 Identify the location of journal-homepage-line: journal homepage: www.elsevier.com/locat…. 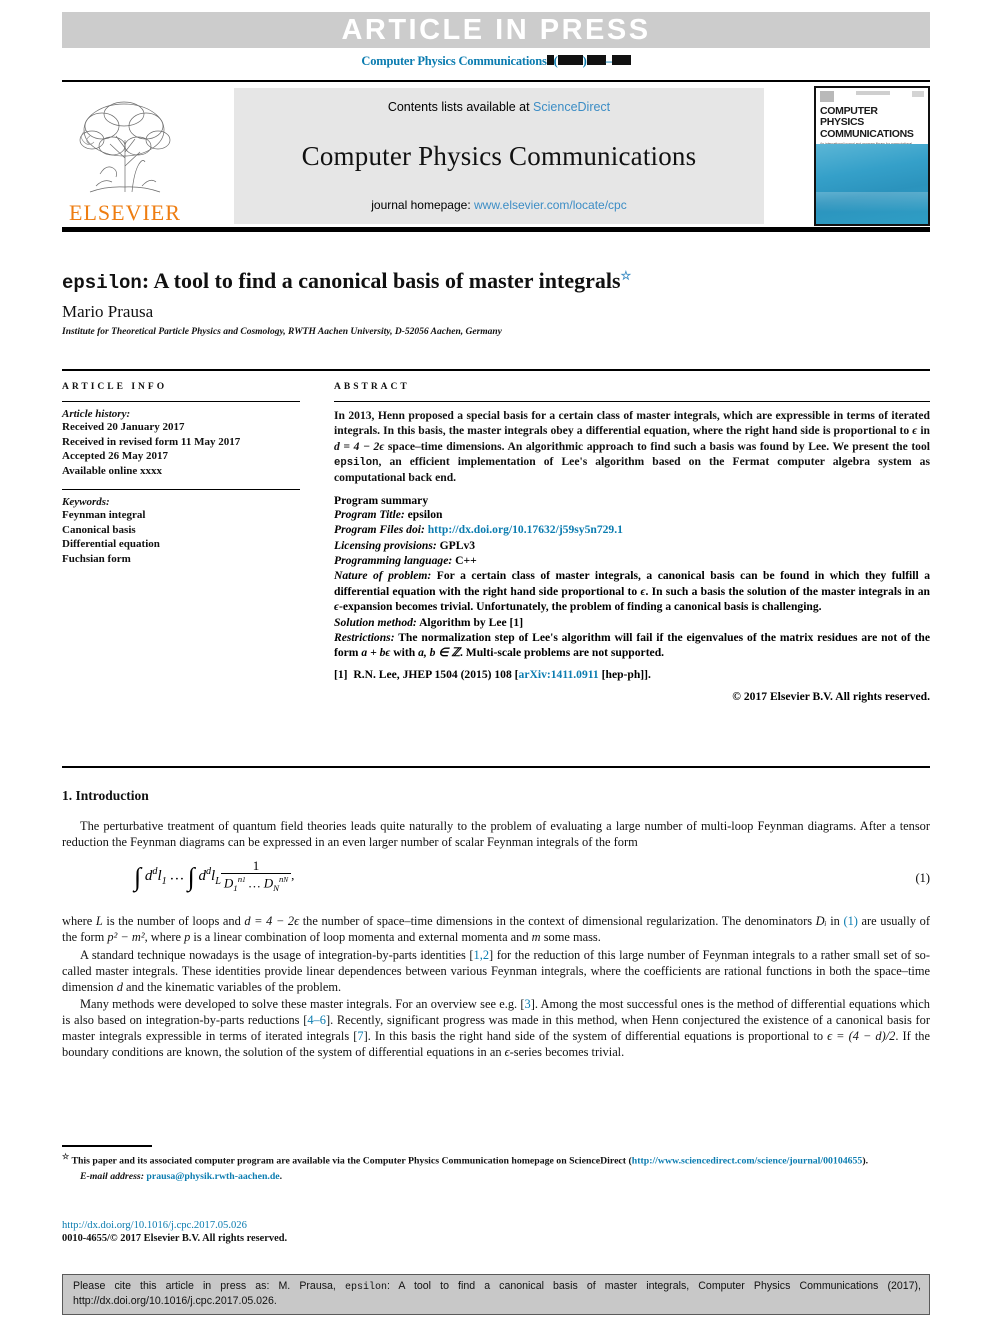
(498, 205).